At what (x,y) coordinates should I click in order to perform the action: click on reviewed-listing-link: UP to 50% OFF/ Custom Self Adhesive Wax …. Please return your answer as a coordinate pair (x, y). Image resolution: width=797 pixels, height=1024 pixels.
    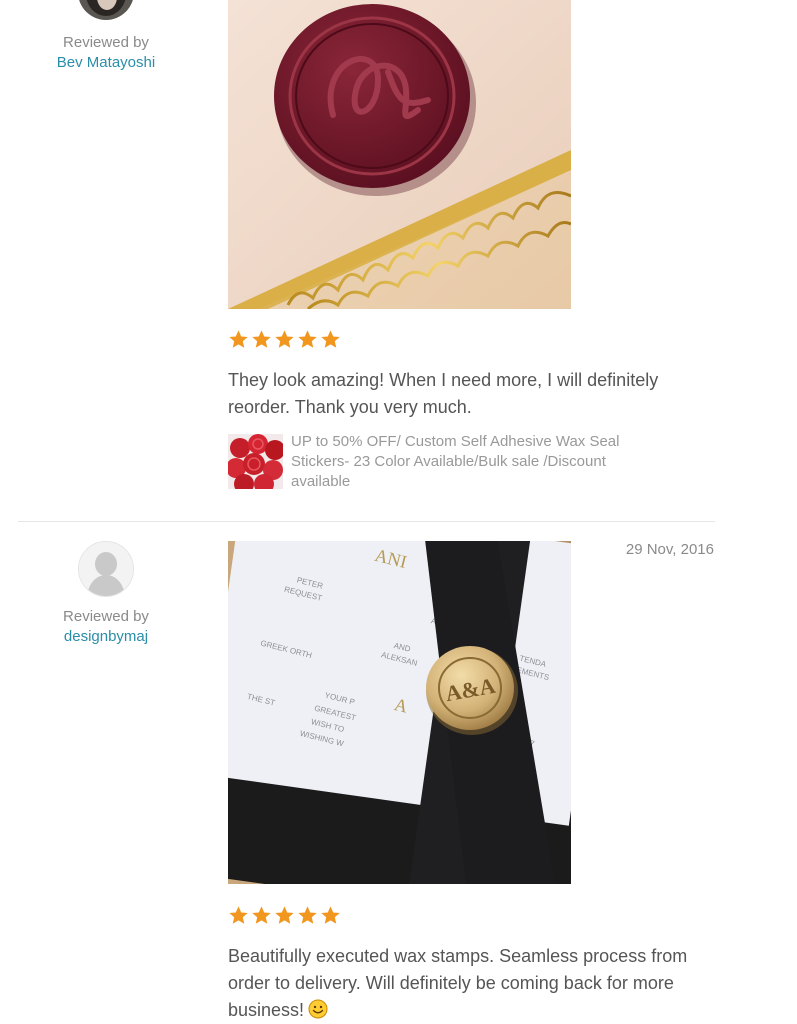
    Looking at the image, I should click on (439, 462).